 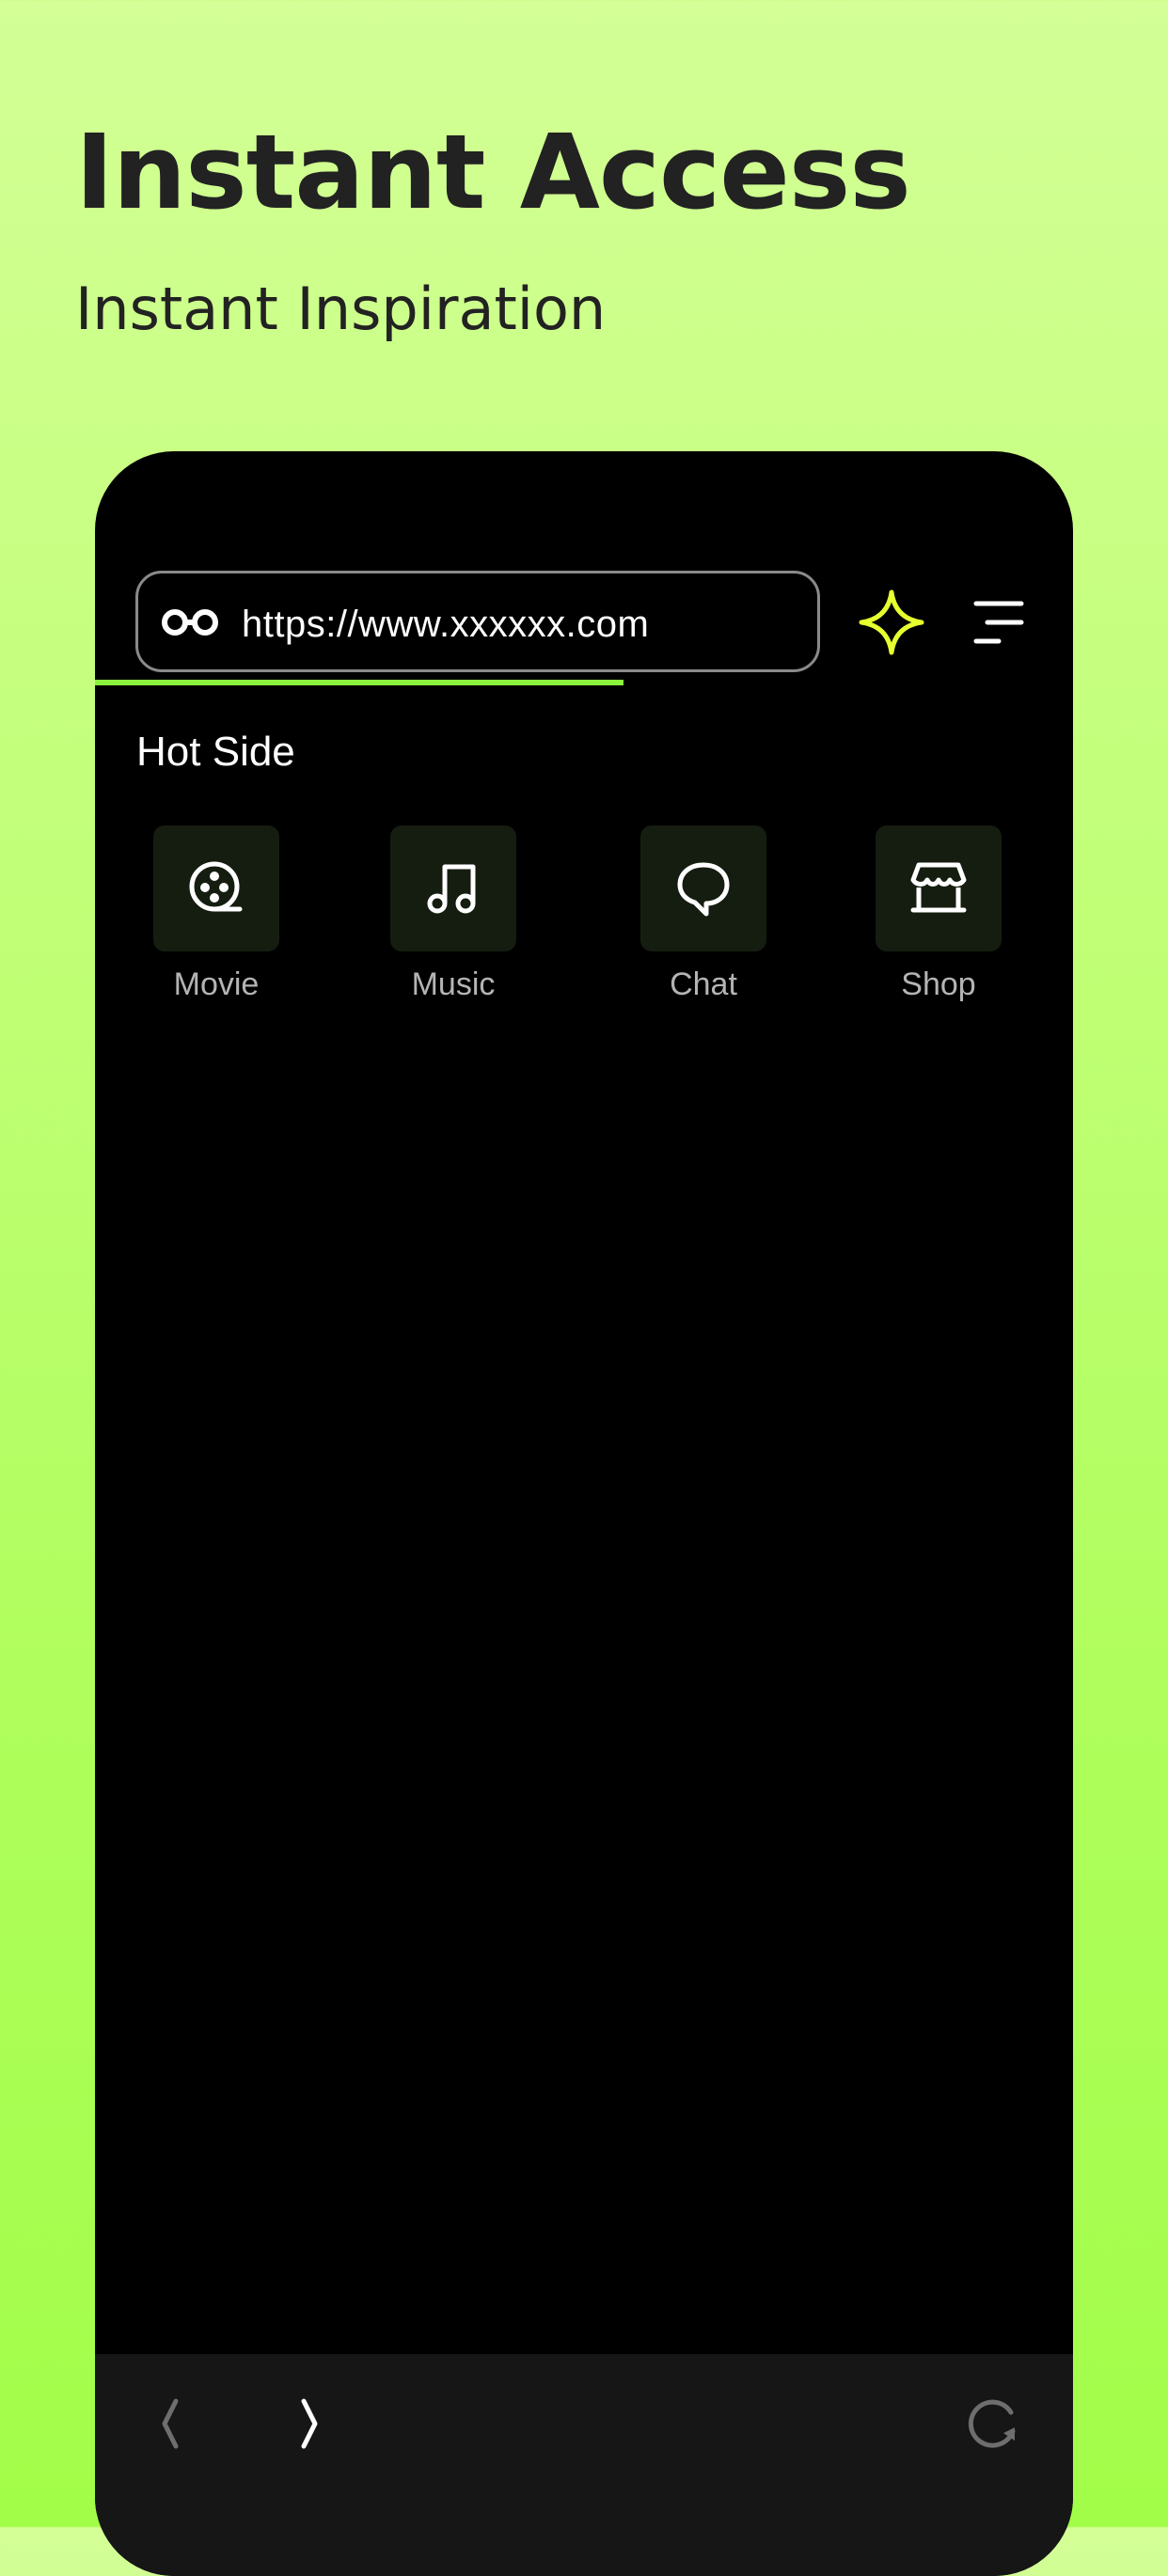 What do you see at coordinates (311, 2424) in the screenshot?
I see `forward-chevron-icon` at bounding box center [311, 2424].